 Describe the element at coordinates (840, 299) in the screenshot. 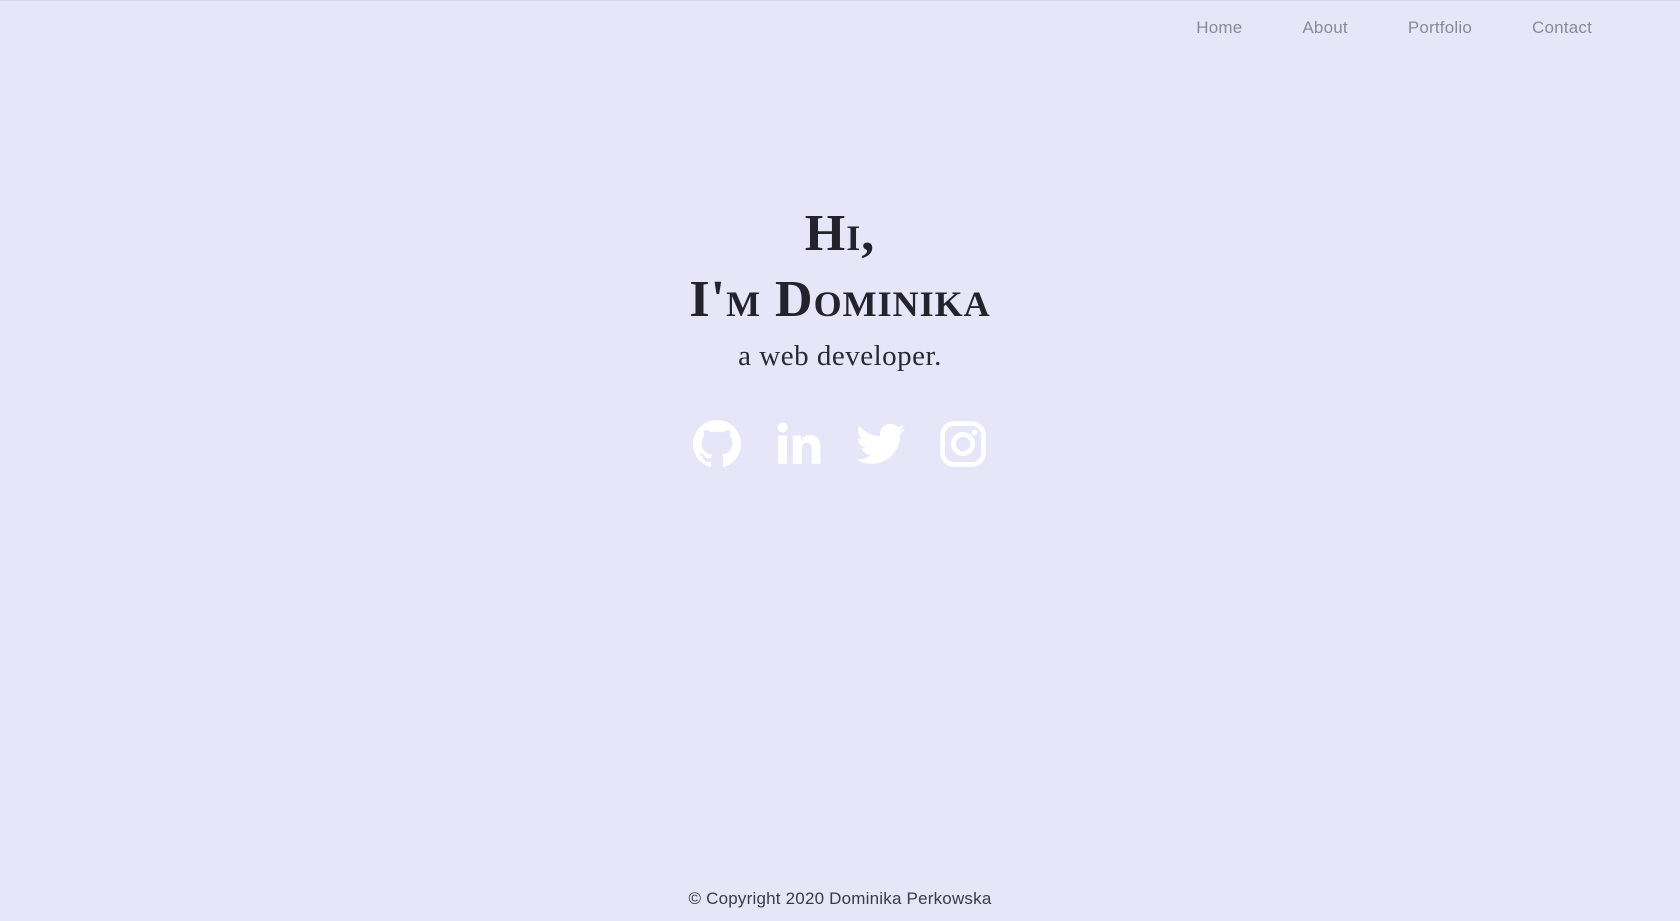

I see `hero-name: I'm Dominika` at that location.